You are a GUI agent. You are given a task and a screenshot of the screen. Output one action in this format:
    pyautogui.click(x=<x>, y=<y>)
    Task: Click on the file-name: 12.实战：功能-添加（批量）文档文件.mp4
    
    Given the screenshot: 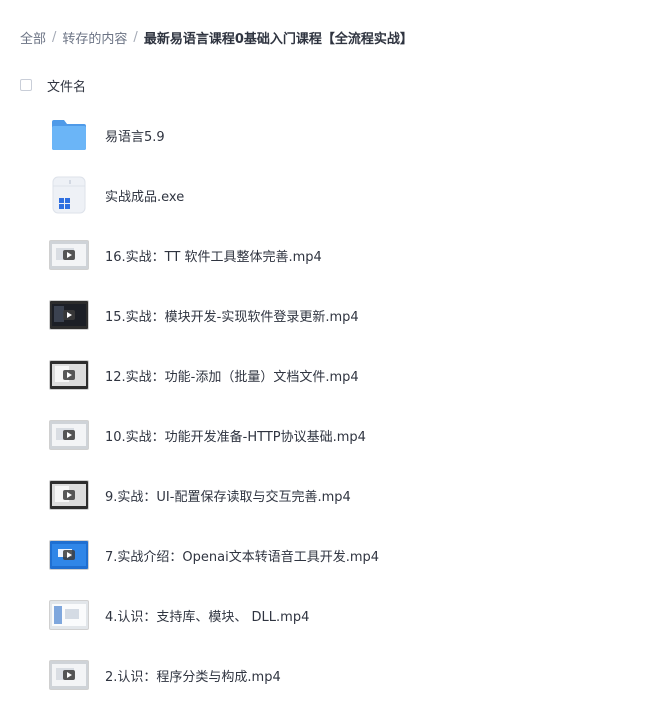 What is the action you would take?
    pyautogui.click(x=232, y=375)
    